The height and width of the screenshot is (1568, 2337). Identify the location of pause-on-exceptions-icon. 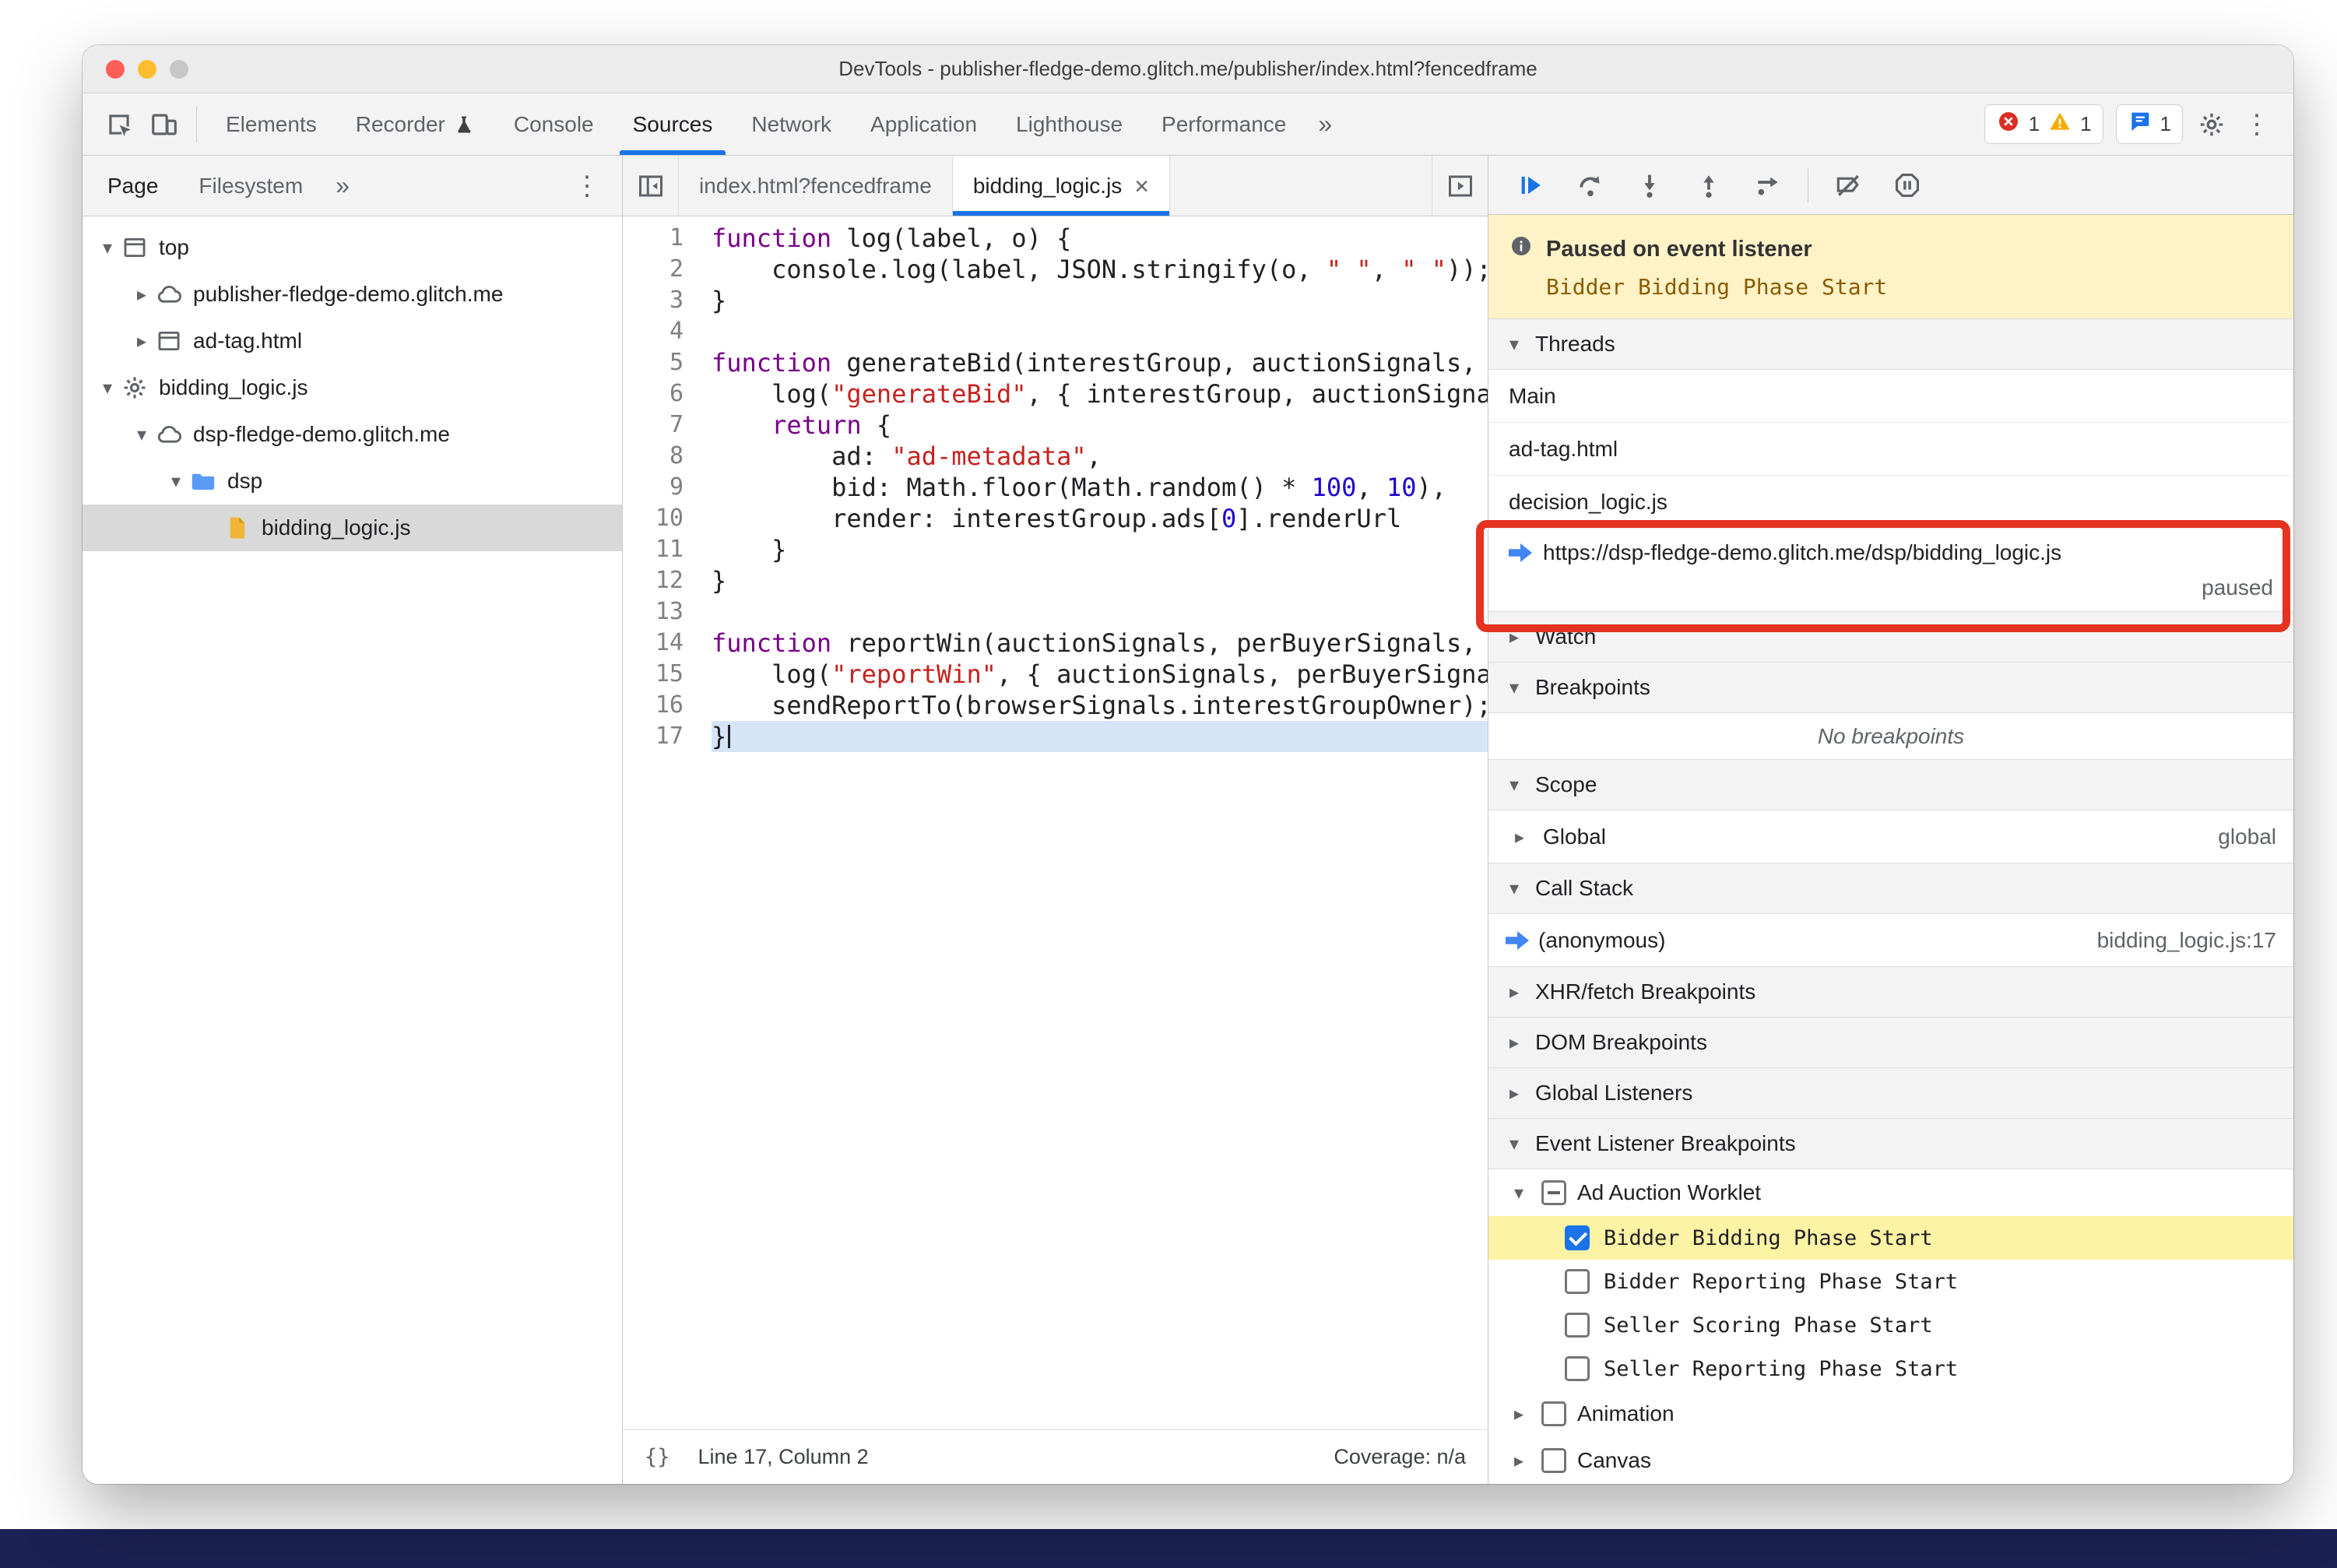
(1907, 185).